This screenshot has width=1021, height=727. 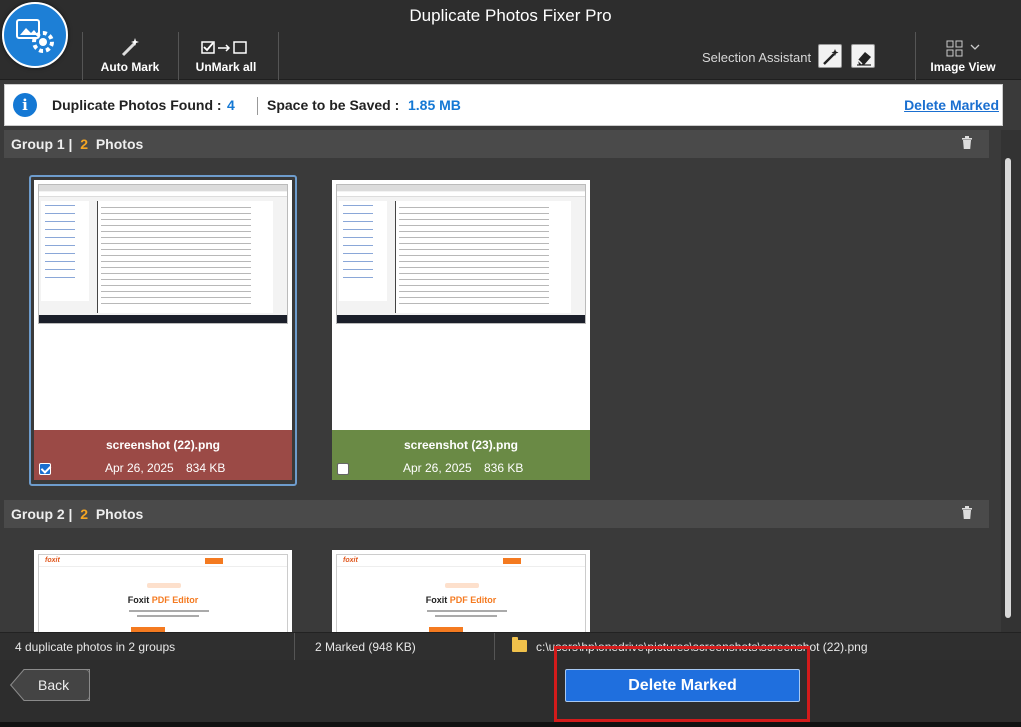 What do you see at coordinates (757, 57) in the screenshot?
I see `selection-assistant-label: Selection Assistant` at bounding box center [757, 57].